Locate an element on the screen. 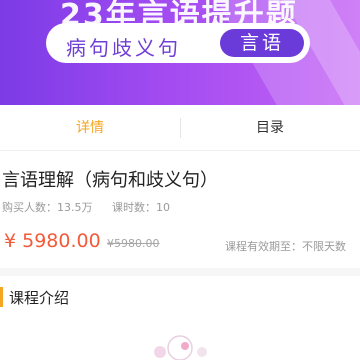 The height and width of the screenshot is (360, 360). banner-pill: 病句歧义句 言语 is located at coordinates (178, 43).